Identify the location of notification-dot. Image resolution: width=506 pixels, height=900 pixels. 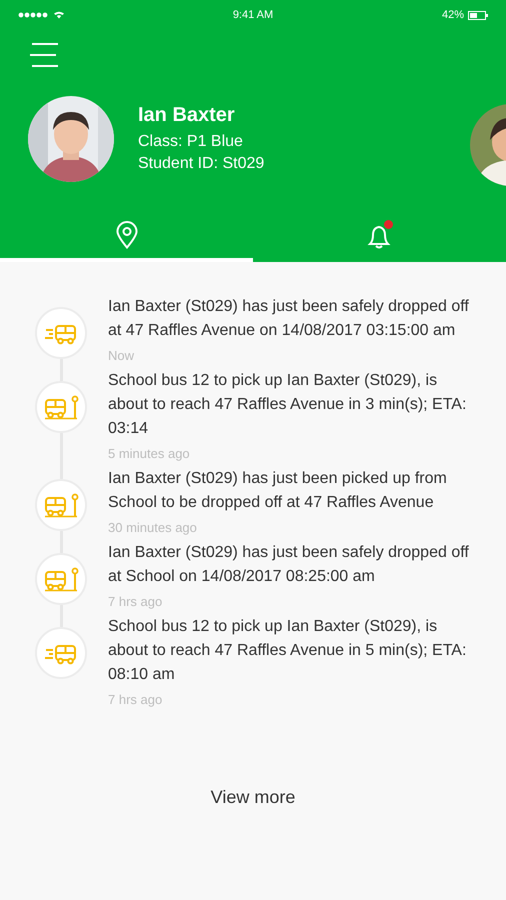
(388, 224).